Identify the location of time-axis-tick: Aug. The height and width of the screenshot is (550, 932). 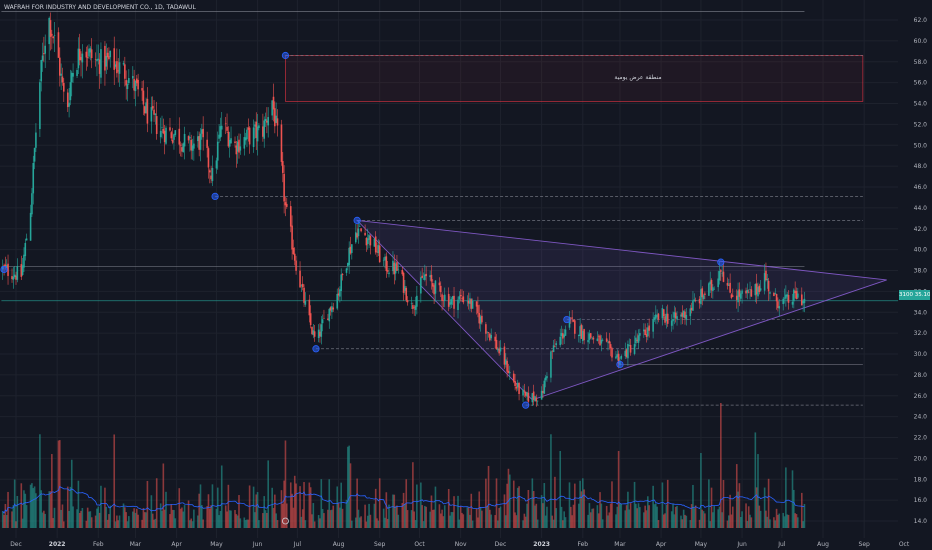
(339, 544).